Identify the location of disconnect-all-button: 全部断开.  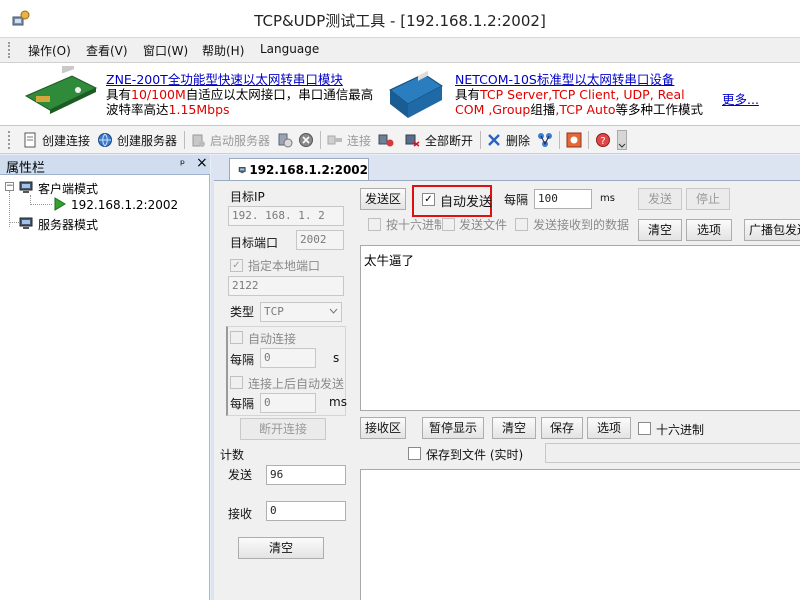
(439, 140).